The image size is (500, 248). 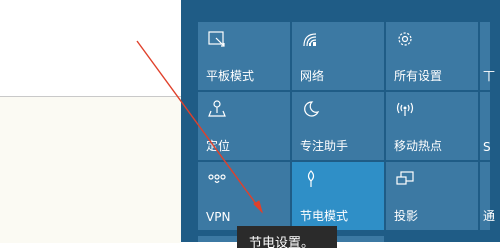 I want to click on tile-battery-saver: 节电模式, so click(x=338, y=196).